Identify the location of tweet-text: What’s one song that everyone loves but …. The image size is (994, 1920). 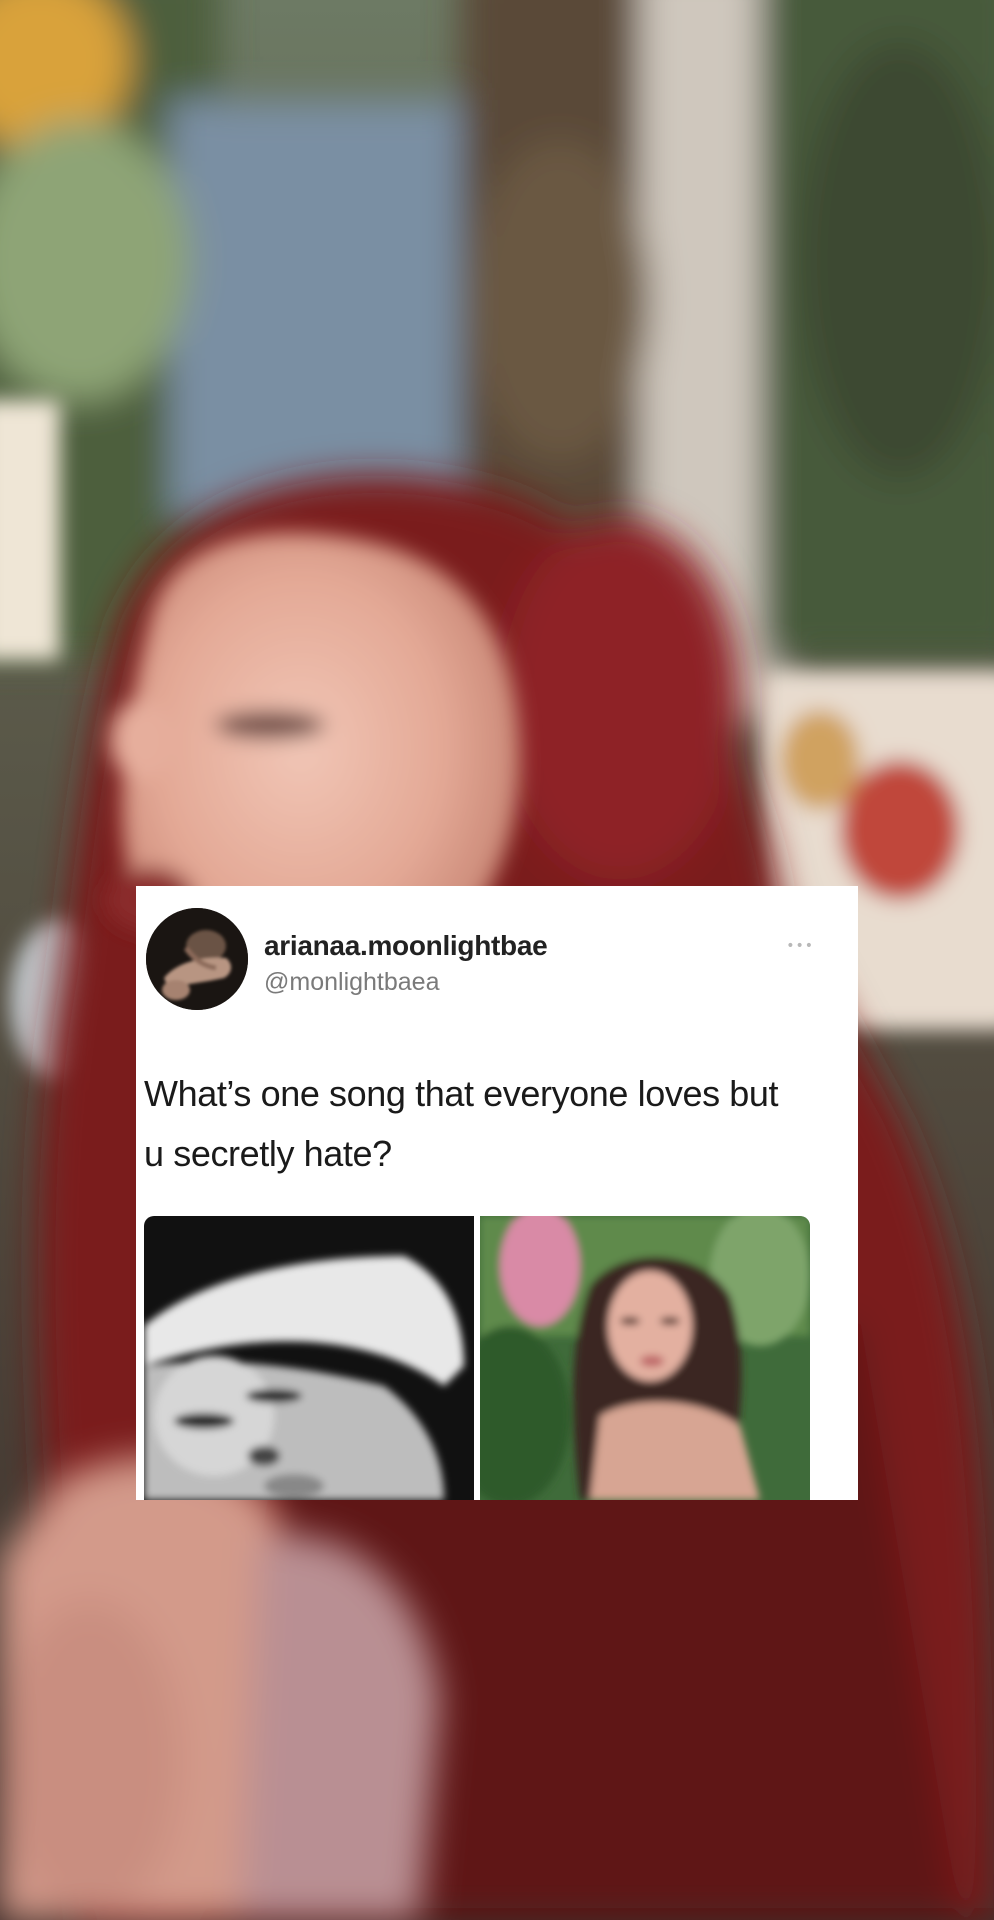
(461, 1123).